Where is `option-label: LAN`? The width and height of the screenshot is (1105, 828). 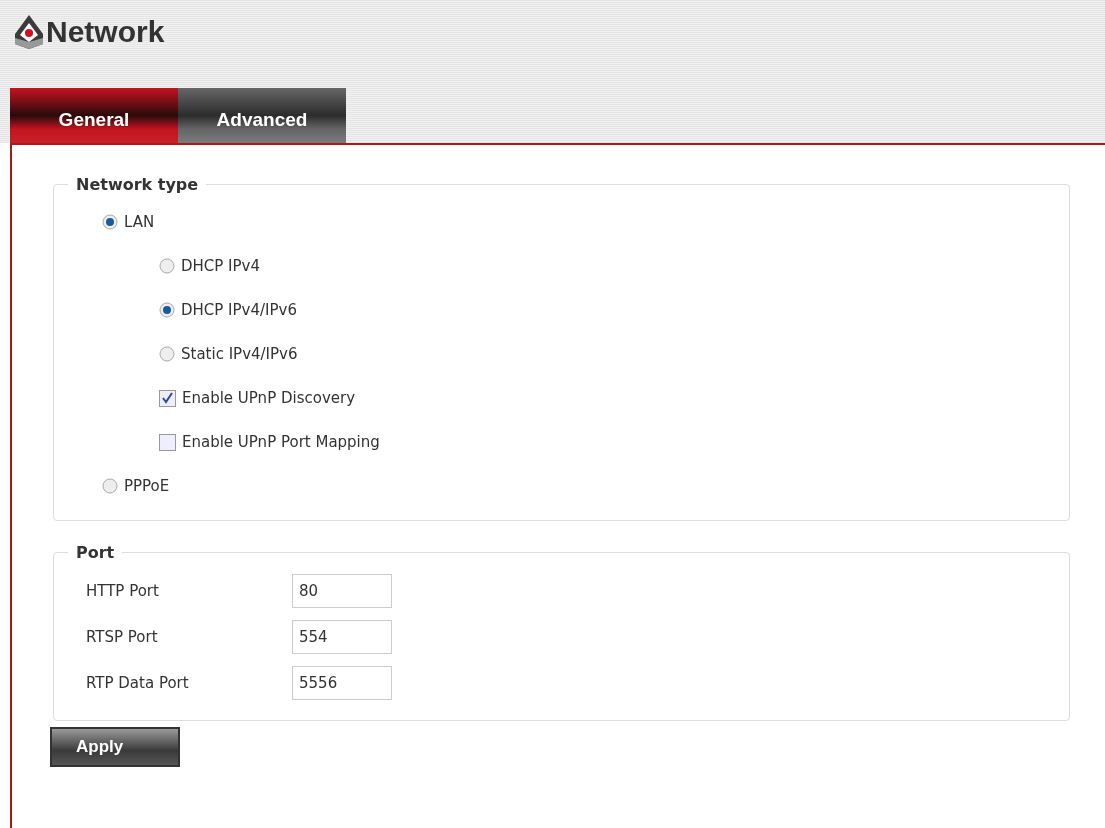 option-label: LAN is located at coordinates (139, 222).